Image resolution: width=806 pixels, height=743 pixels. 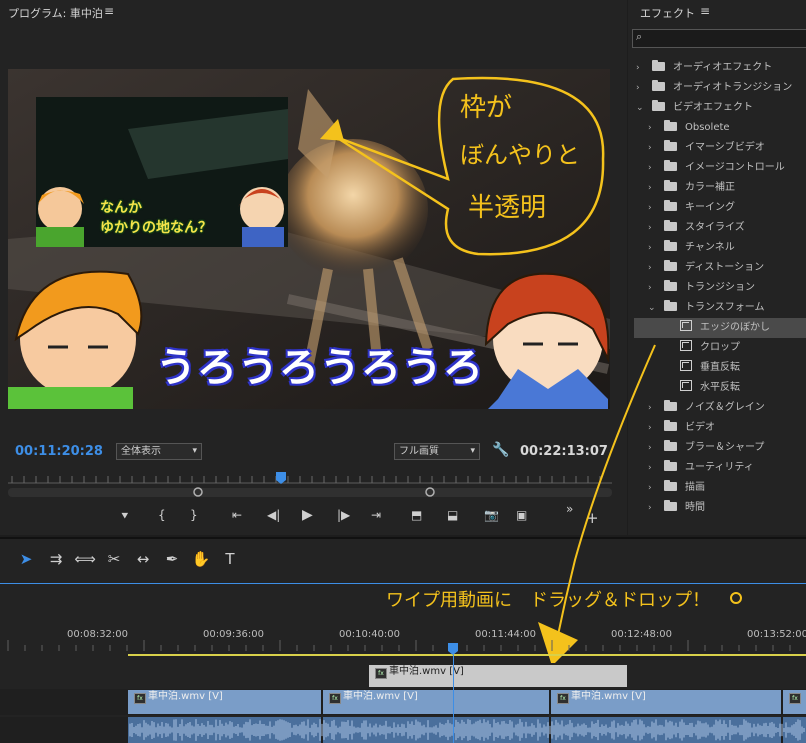 What do you see at coordinates (194, 515) in the screenshot?
I see `mark-out-button: }` at bounding box center [194, 515].